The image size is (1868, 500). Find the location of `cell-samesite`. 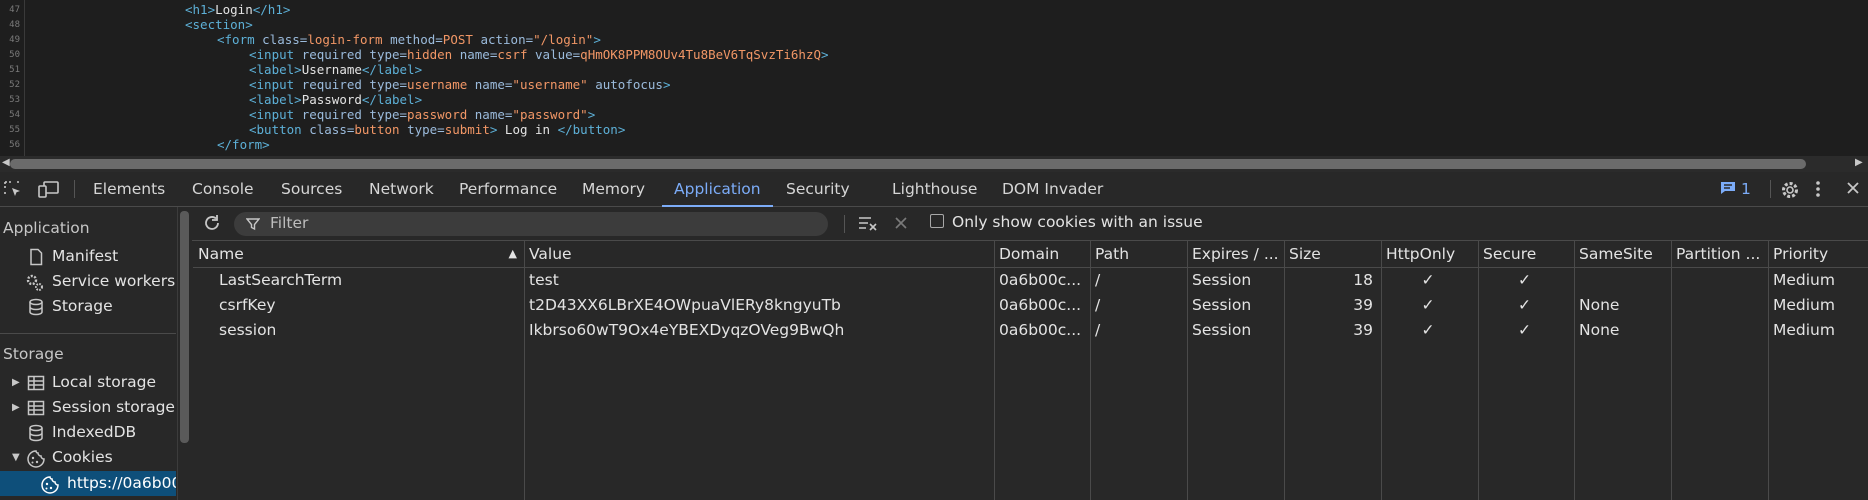

cell-samesite is located at coordinates (1621, 280).